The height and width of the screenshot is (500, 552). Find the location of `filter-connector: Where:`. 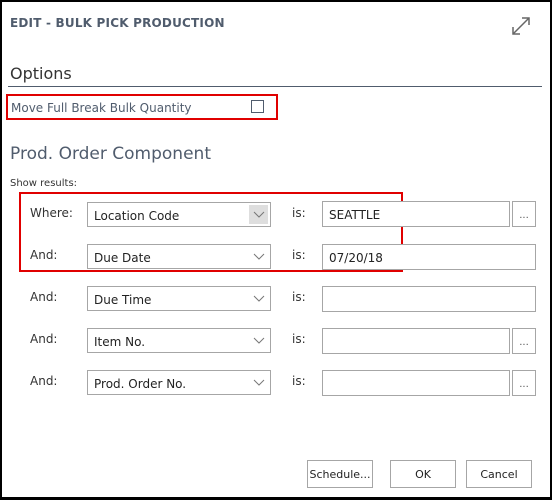

filter-connector: Where: is located at coordinates (51, 213).